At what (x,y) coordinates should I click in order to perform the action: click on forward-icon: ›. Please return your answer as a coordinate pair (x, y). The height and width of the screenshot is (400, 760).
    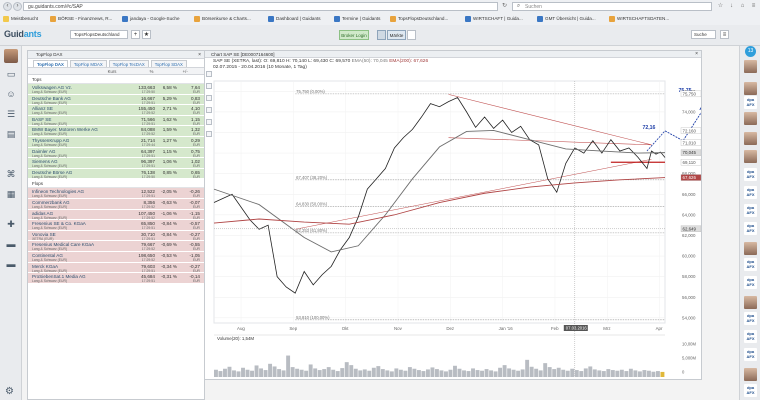
    Looking at the image, I should click on (17, 6).